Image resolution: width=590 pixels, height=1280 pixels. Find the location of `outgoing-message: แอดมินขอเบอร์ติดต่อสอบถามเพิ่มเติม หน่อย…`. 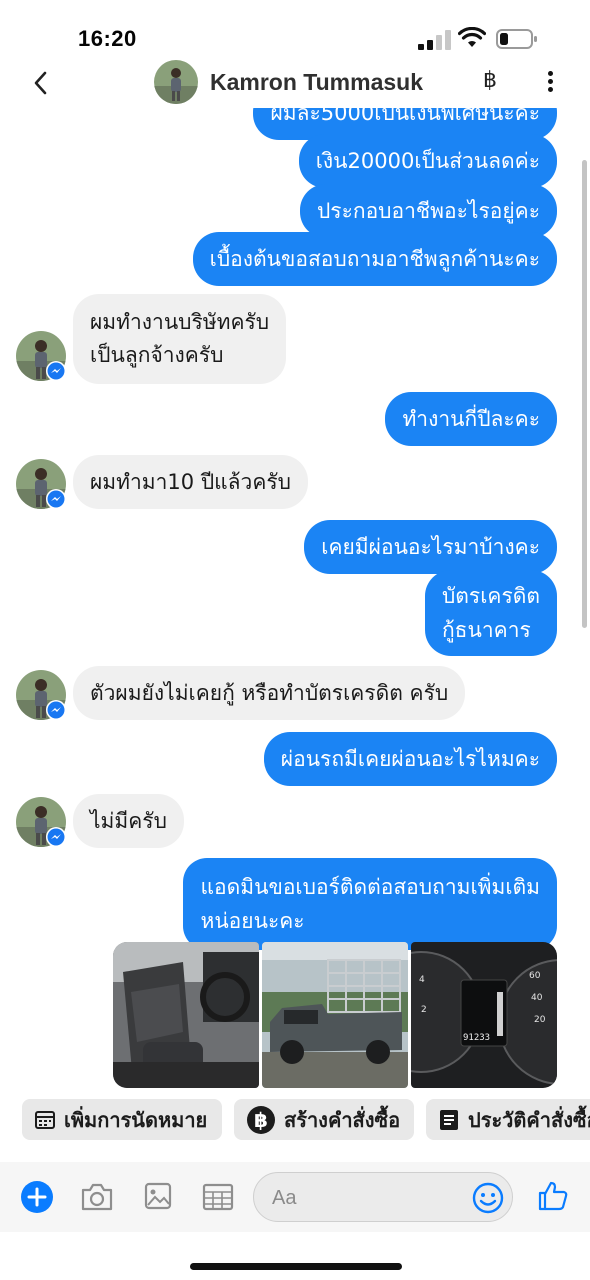

outgoing-message: แอดมินขอเบอร์ติดต่อสอบถามเพิ่มเติม หน่อย… is located at coordinates (370, 904).